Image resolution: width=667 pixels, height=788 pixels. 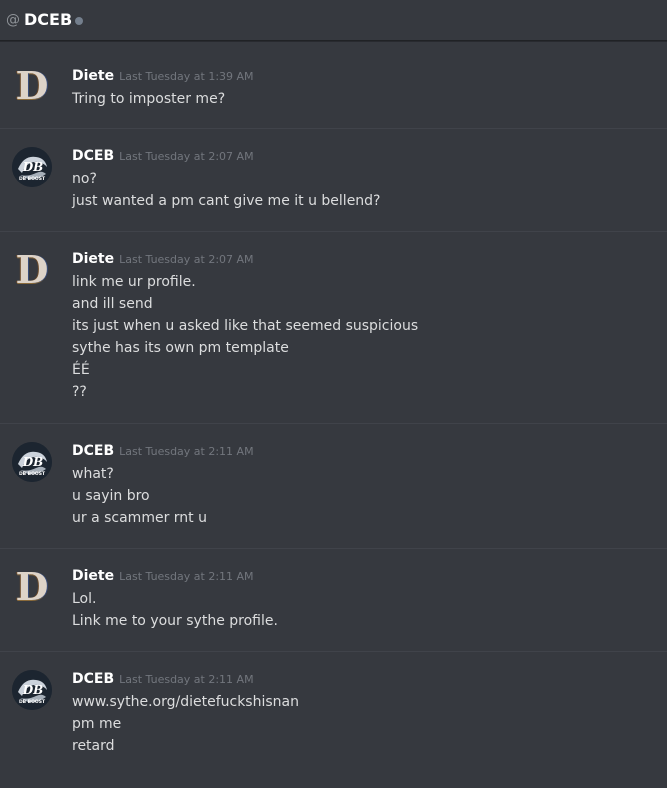 What do you see at coordinates (81, 370) in the screenshot?
I see `message-line: ÉÉ` at bounding box center [81, 370].